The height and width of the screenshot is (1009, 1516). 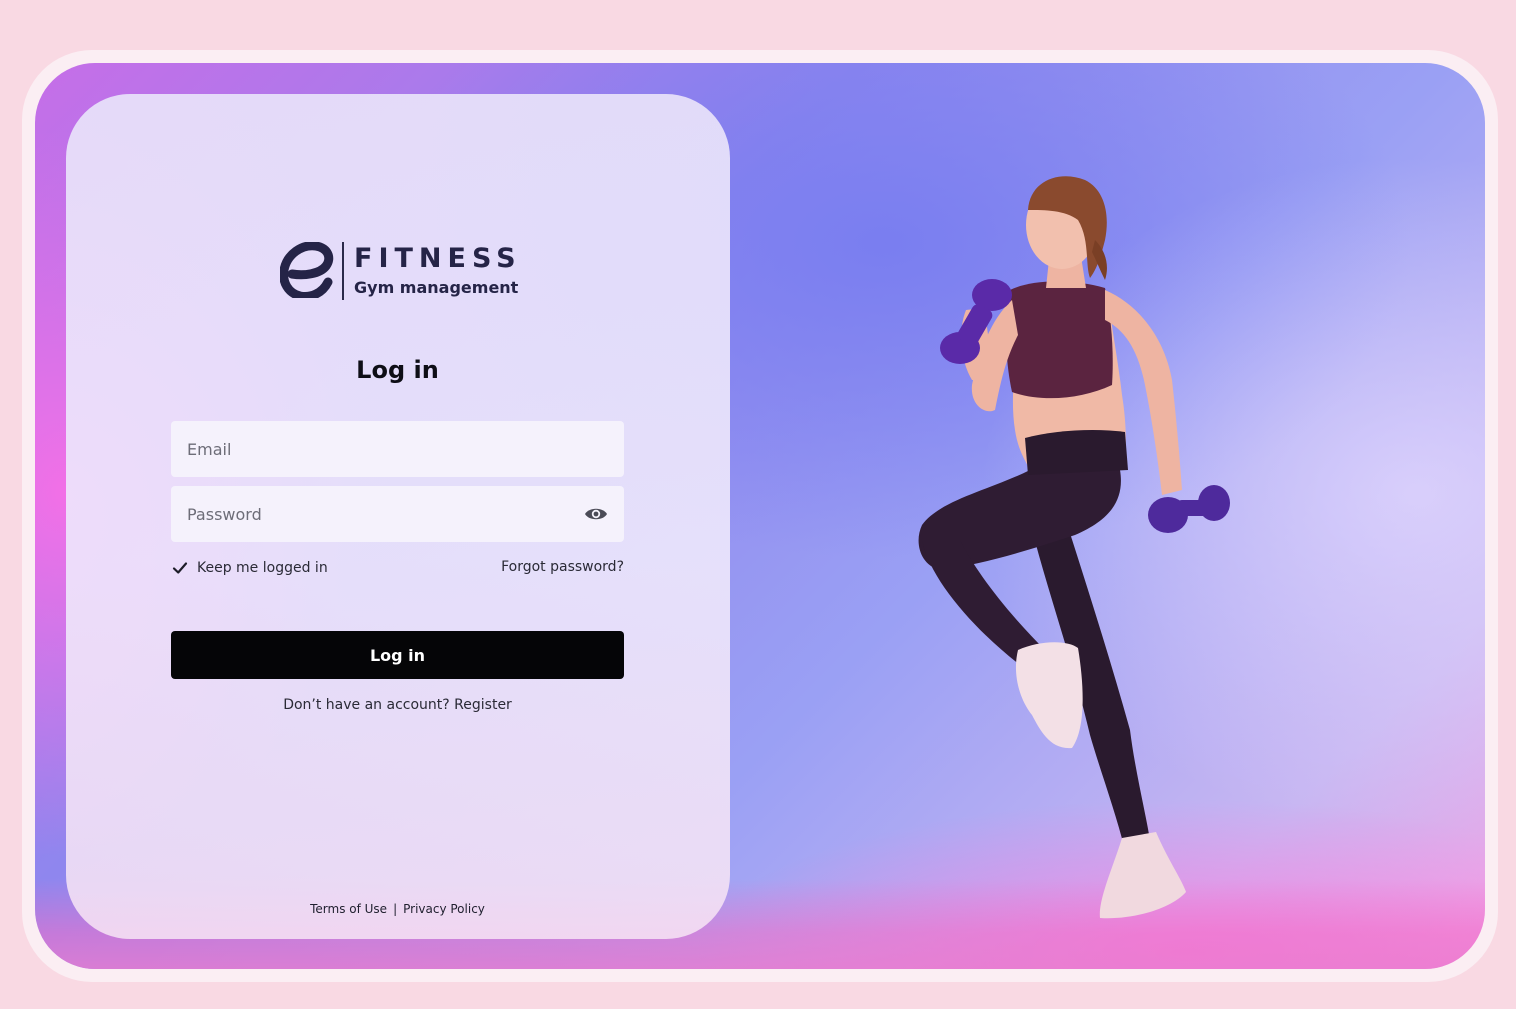 I want to click on brand-logo: FITNESS Gym management, so click(x=400, y=271).